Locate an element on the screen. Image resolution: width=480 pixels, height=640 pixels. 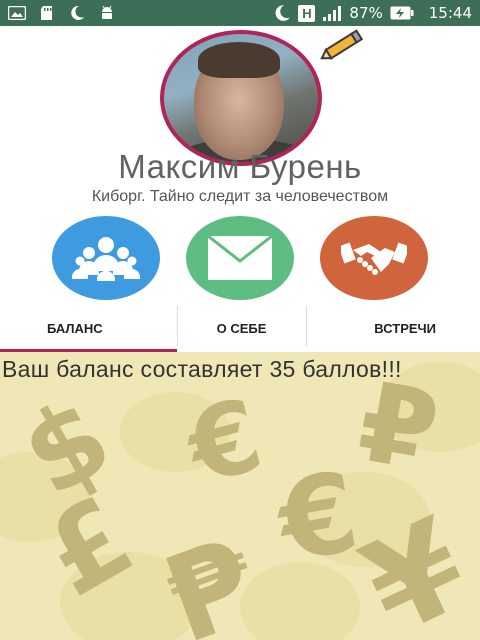
battery-charging-icon is located at coordinates (402, 13).